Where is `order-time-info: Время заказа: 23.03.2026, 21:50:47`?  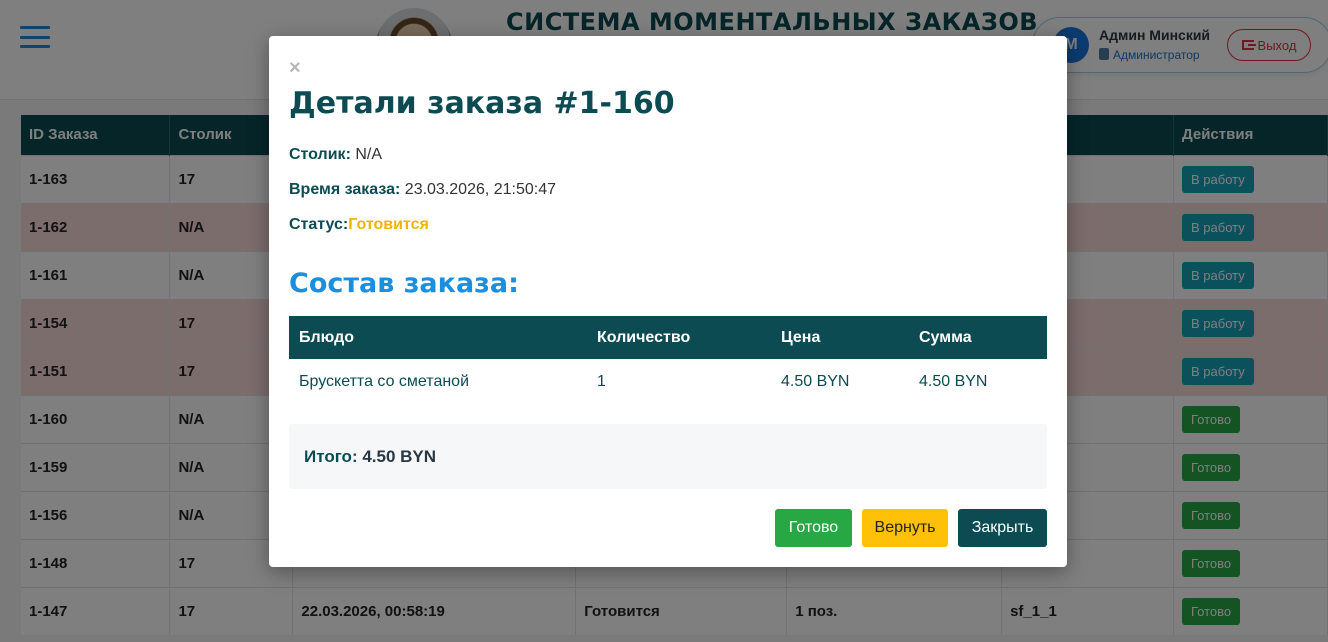 order-time-info: Время заказа: 23.03.2026, 21:50:47 is located at coordinates (422, 190).